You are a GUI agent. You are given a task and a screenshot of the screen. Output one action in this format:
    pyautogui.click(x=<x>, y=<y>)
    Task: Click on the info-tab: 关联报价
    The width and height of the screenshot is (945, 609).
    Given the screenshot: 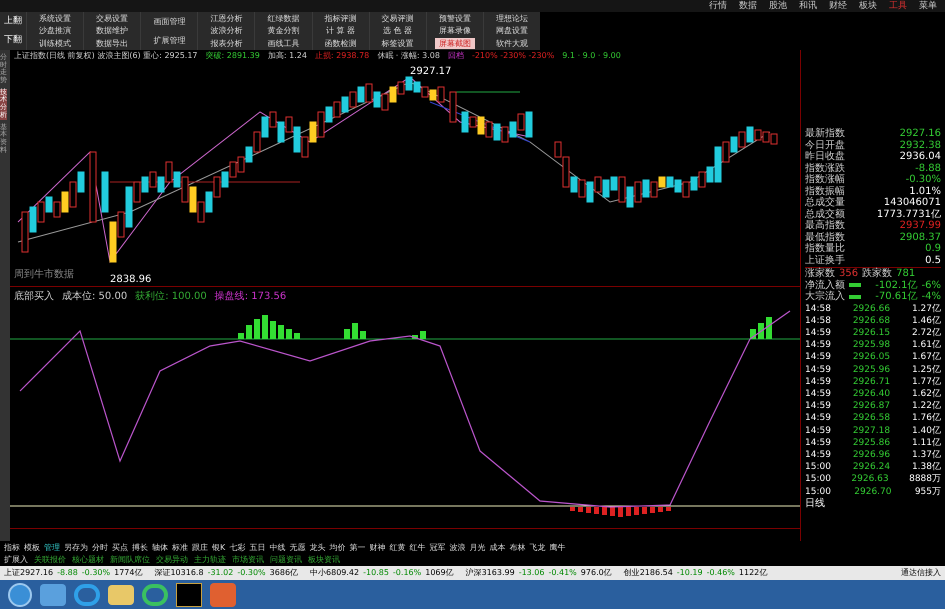 What is the action you would take?
    pyautogui.click(x=50, y=560)
    